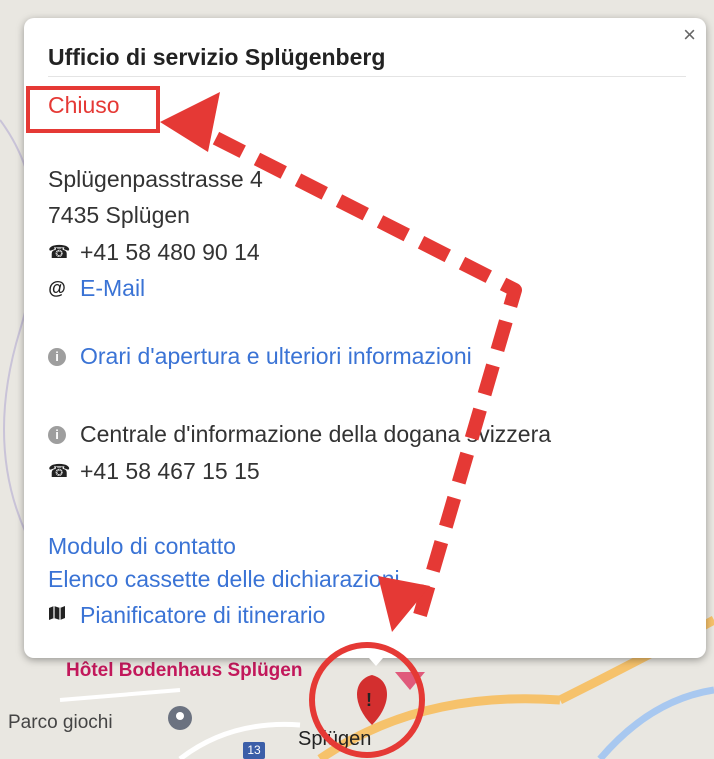 The width and height of the screenshot is (714, 759). I want to click on route-planner-link: Pianificatore di itinerario, so click(202, 615).